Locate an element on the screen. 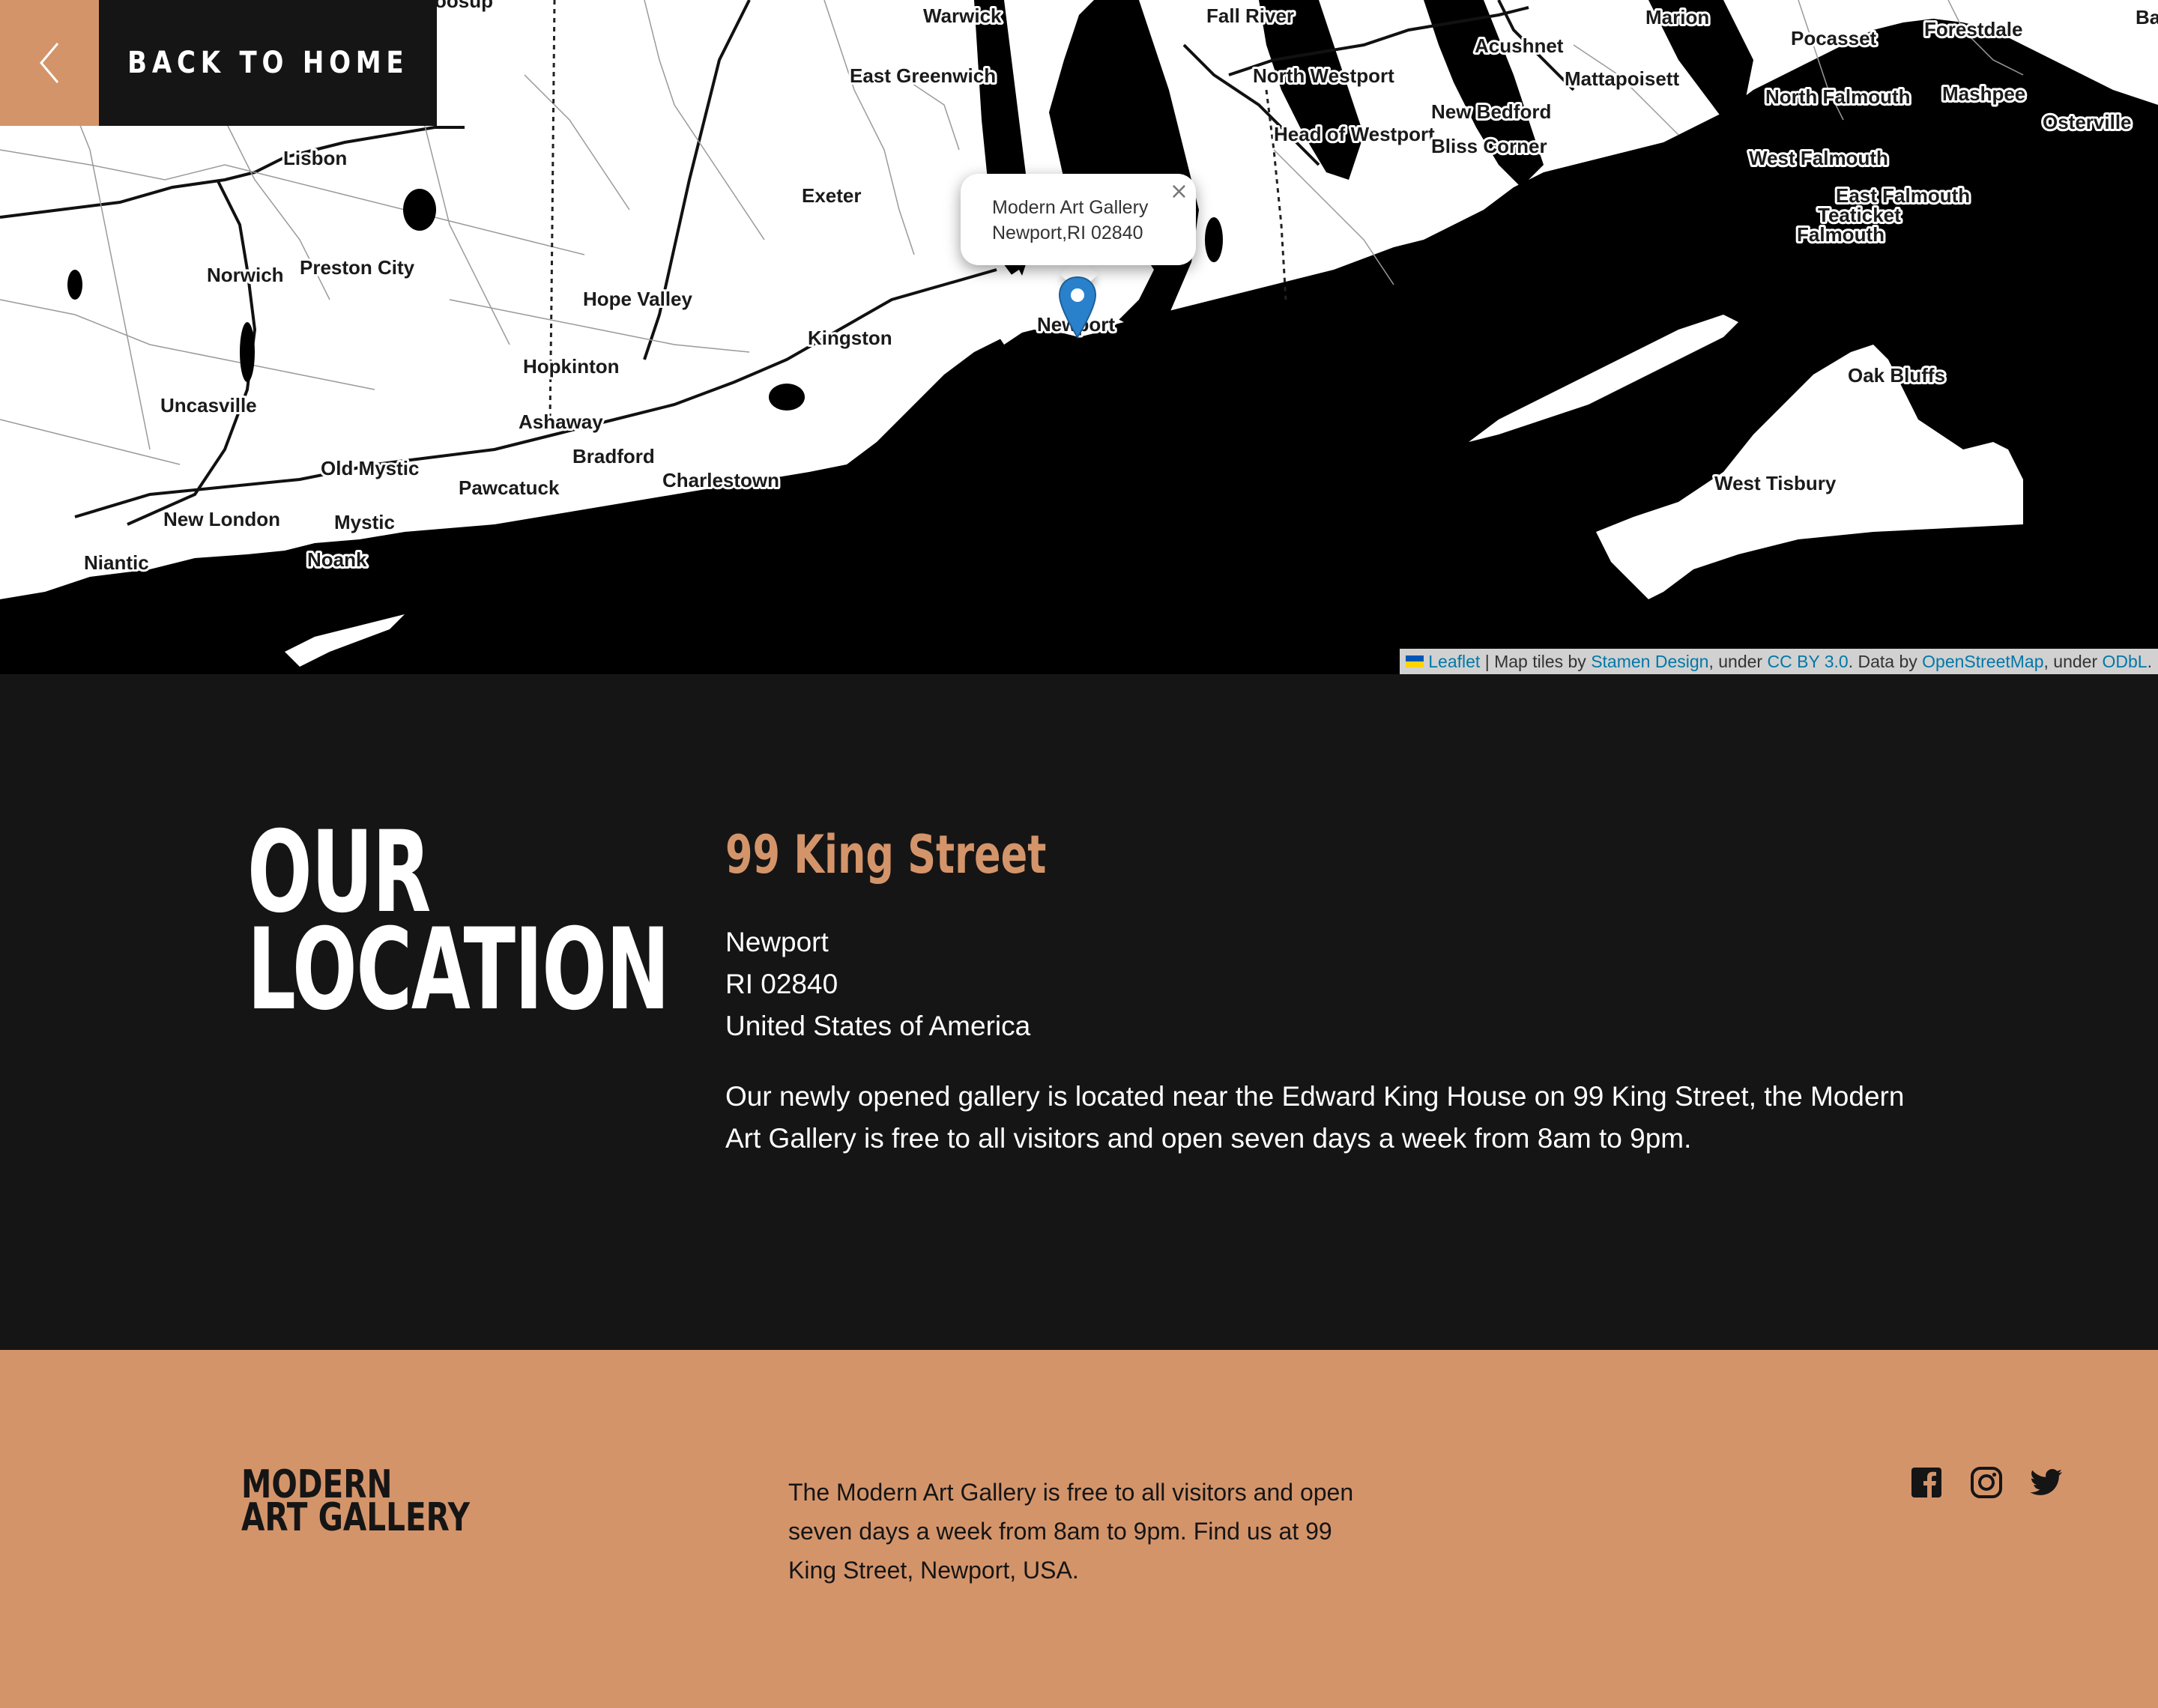 This screenshot has height=1708, width=2158. map-label: New Bedford is located at coordinates (1491, 111).